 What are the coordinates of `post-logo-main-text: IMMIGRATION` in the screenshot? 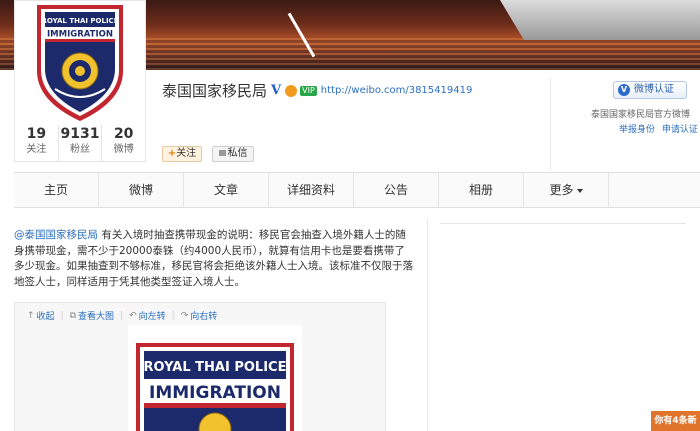 It's located at (215, 393).